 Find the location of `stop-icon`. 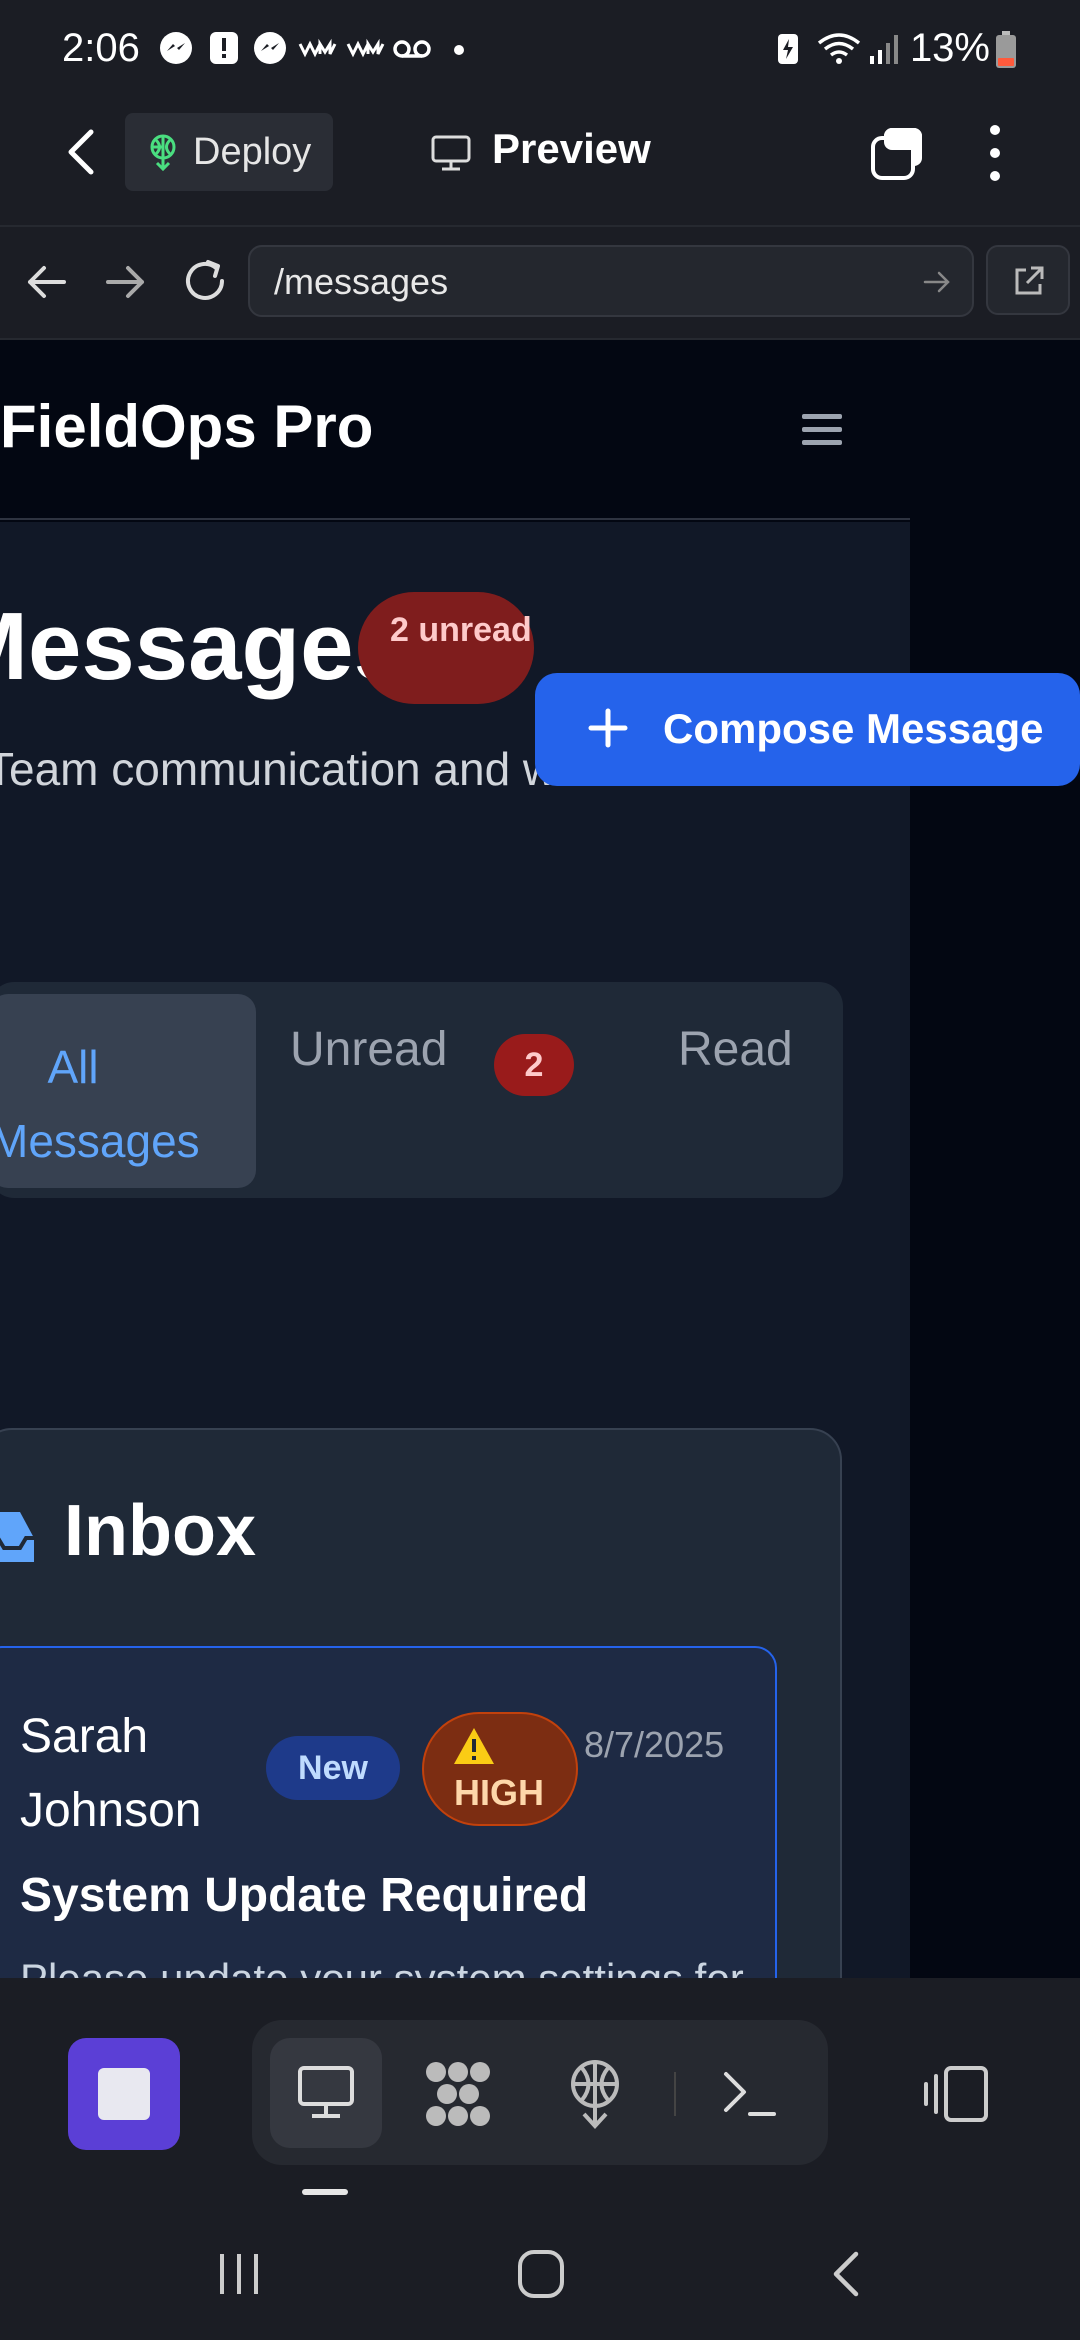

stop-icon is located at coordinates (124, 2094).